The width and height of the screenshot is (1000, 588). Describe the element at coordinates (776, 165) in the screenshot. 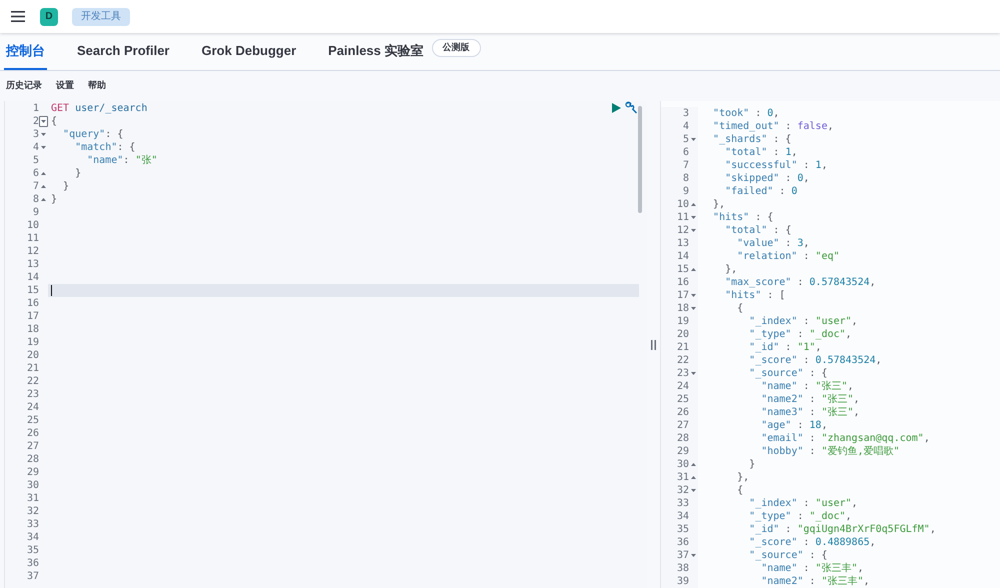

I see `code-line: "successful" : 1,` at that location.